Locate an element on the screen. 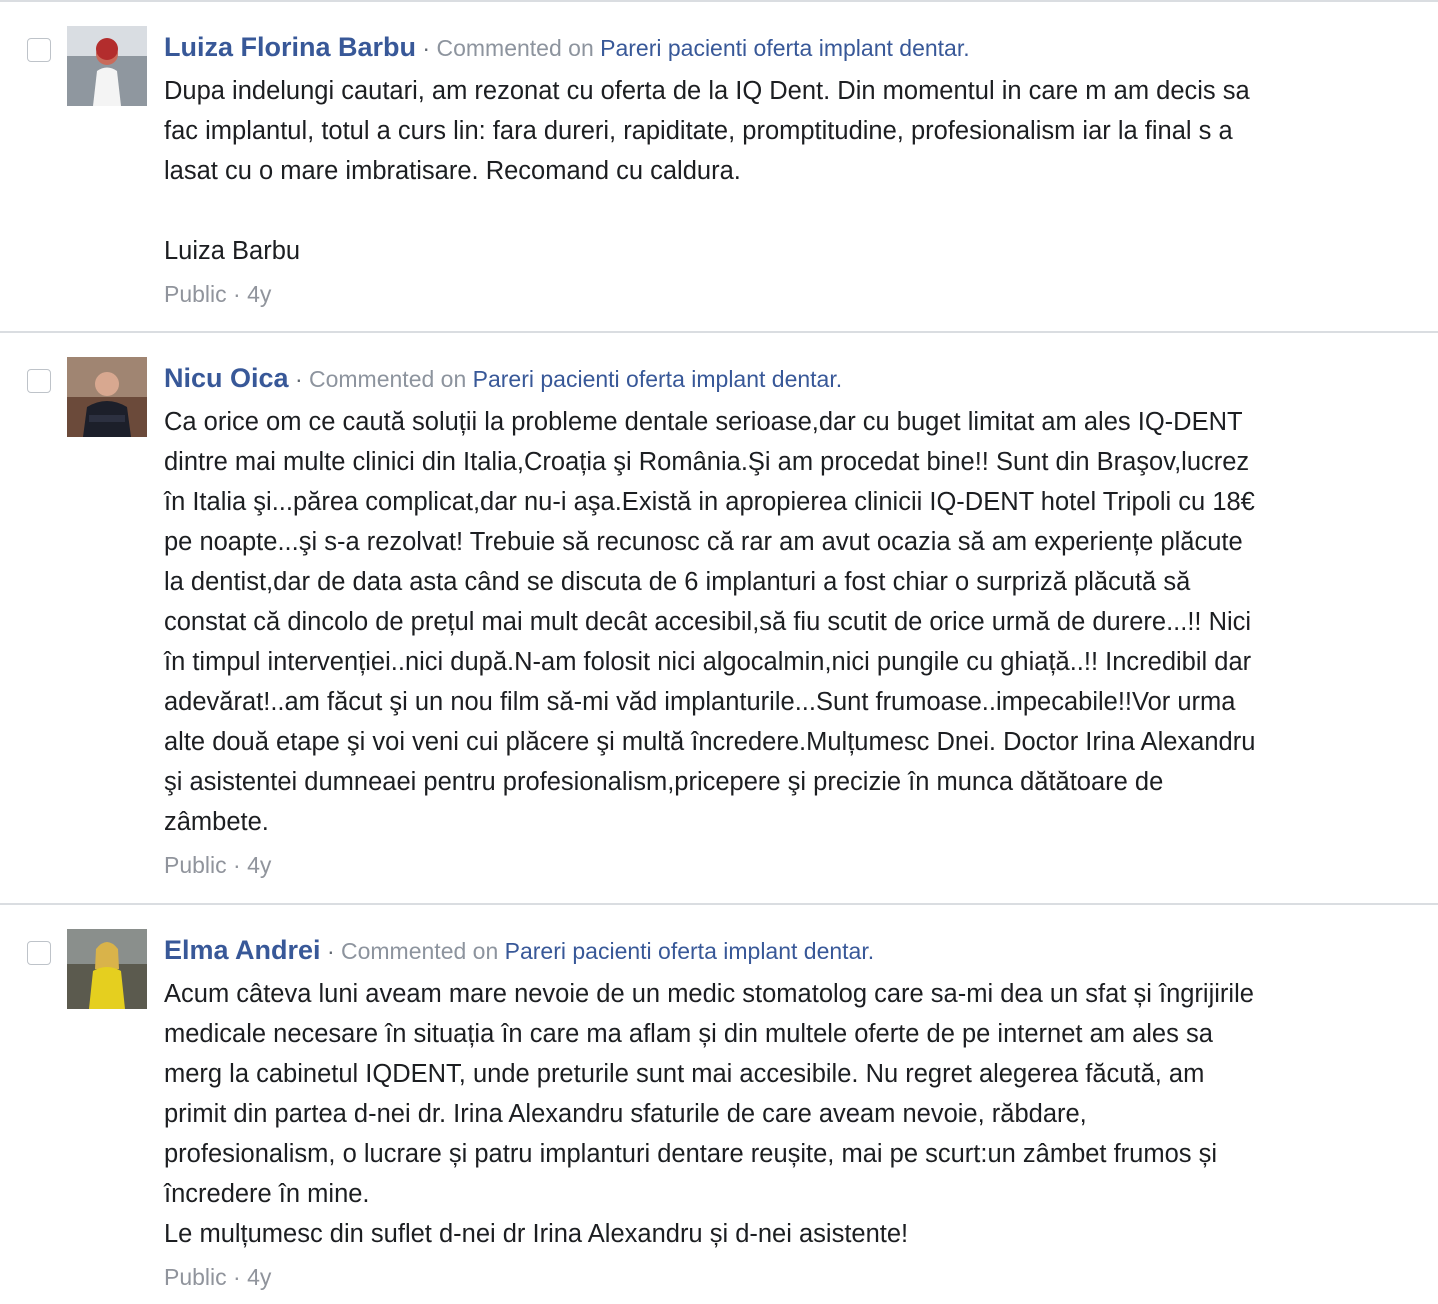 This screenshot has width=1438, height=1304. author-name: Elma Andrei is located at coordinates (242, 950).